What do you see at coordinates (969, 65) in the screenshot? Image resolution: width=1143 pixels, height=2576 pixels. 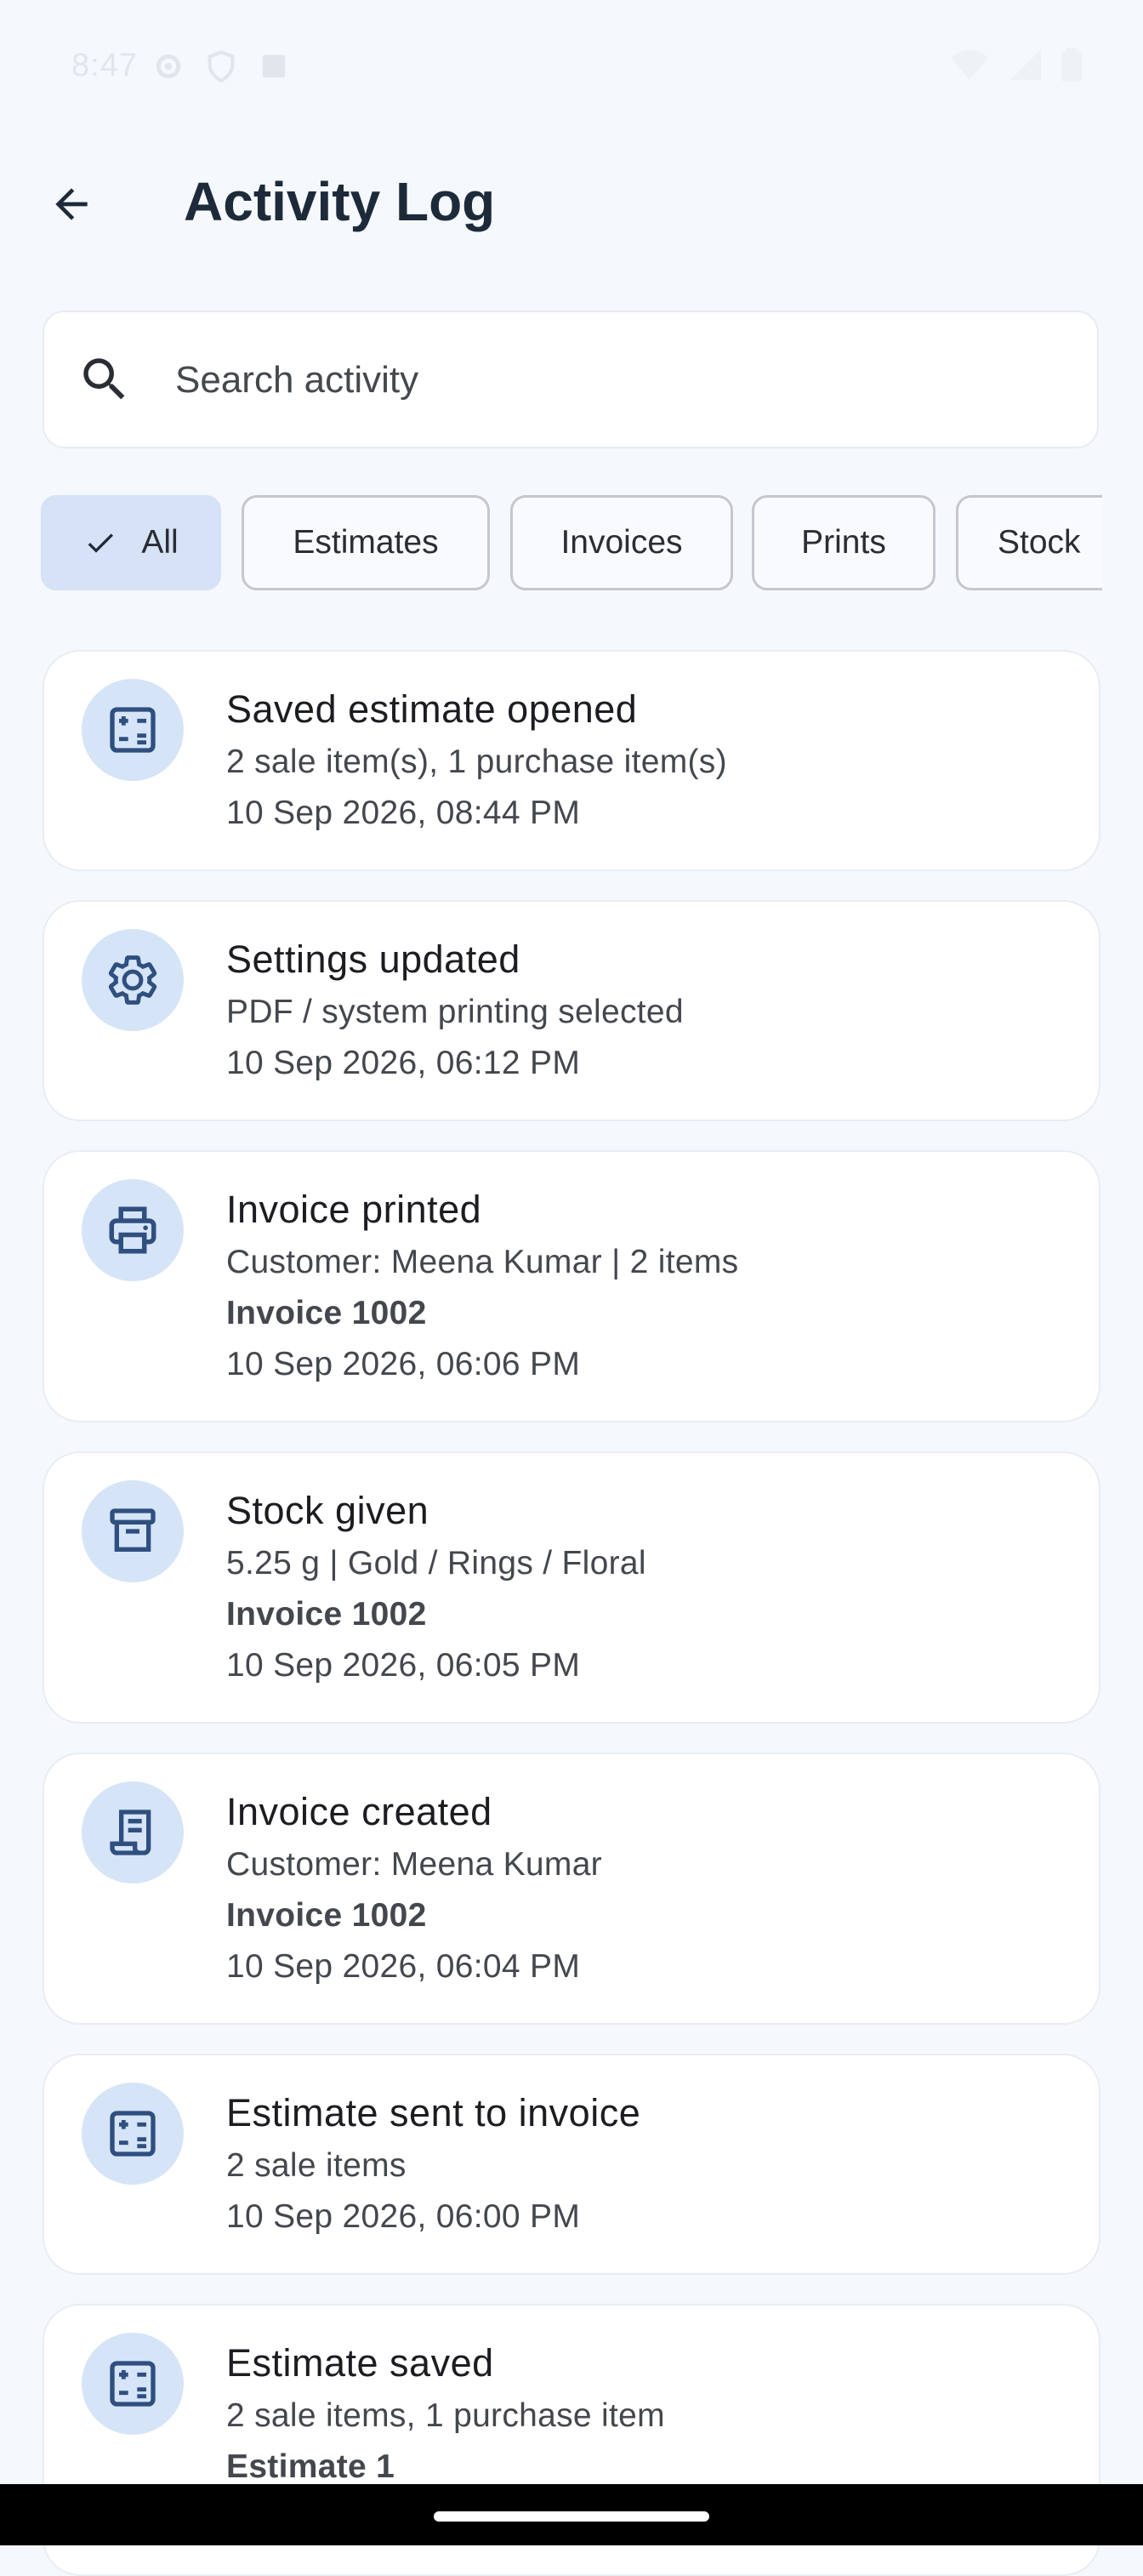 I see `wifi-icon` at bounding box center [969, 65].